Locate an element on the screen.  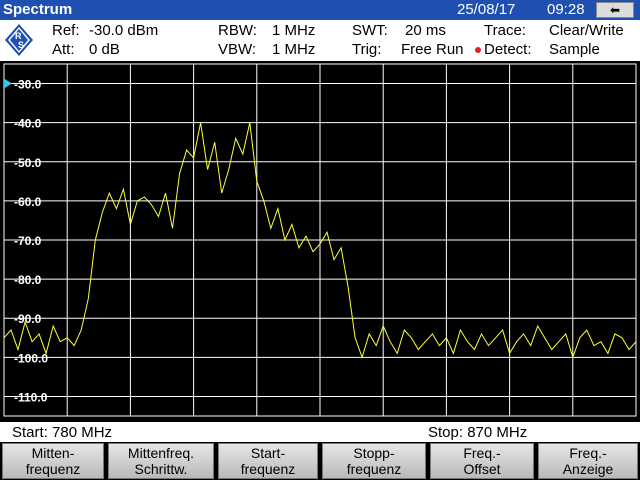
vbw-label: VBW: is located at coordinates (237, 49).